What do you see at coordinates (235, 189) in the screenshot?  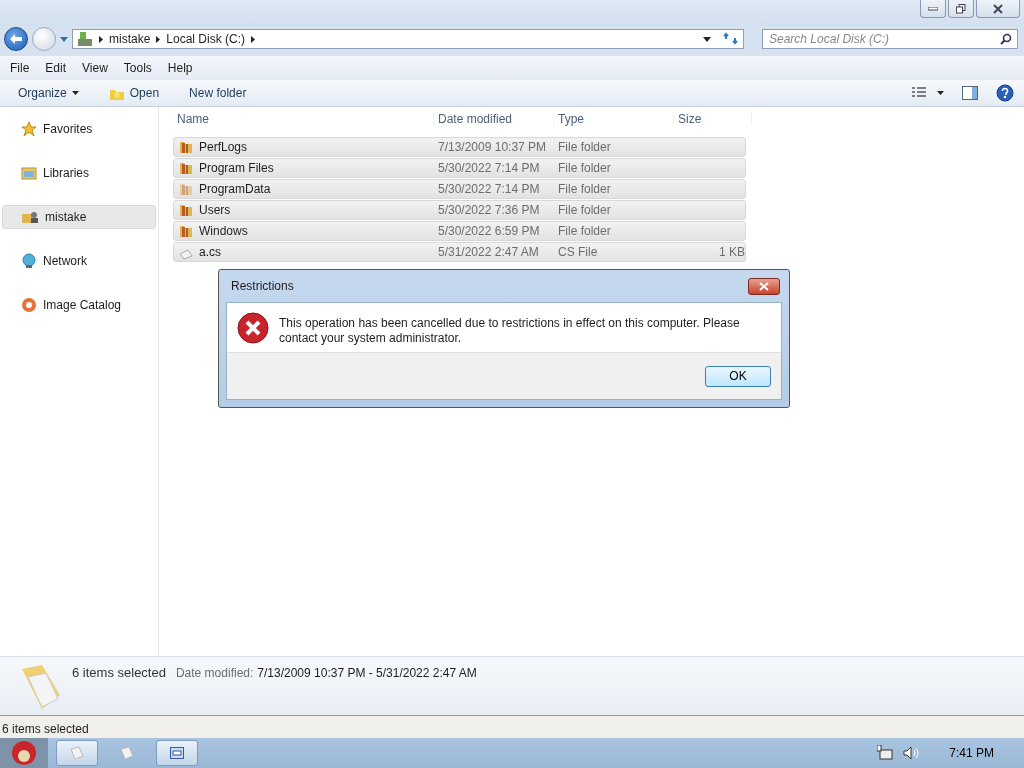 I see `file-name: ProgramData` at bounding box center [235, 189].